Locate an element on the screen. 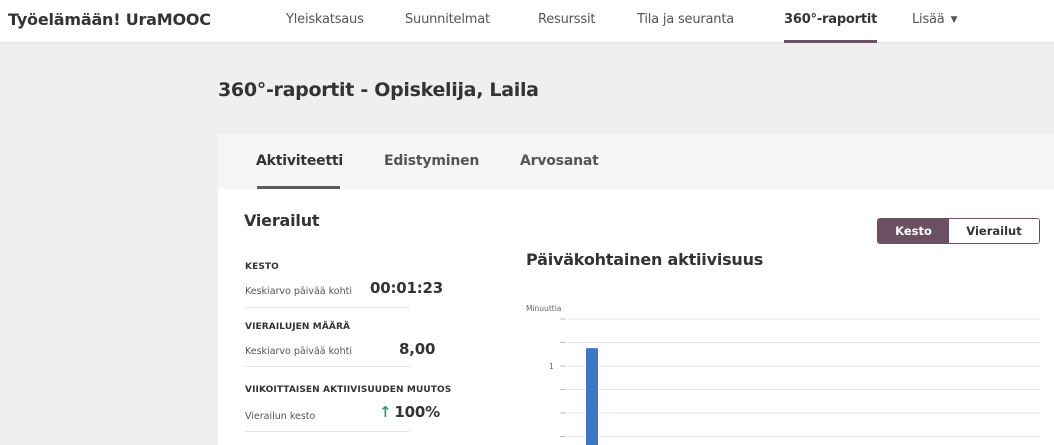 Image resolution: width=1054 pixels, height=445 pixels. tab-arvosanat: Arvosanat is located at coordinates (559, 161).